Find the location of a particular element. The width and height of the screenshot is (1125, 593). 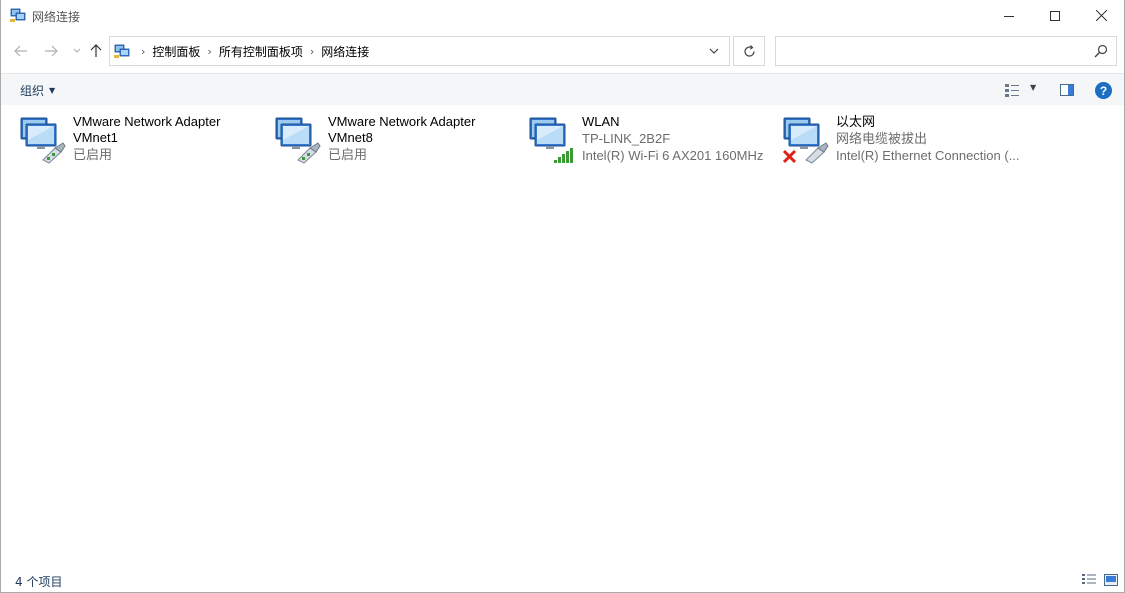

navigation-bar: › 控制面板 › 所有控制面板项 › 网络连接 is located at coordinates (562, 51).